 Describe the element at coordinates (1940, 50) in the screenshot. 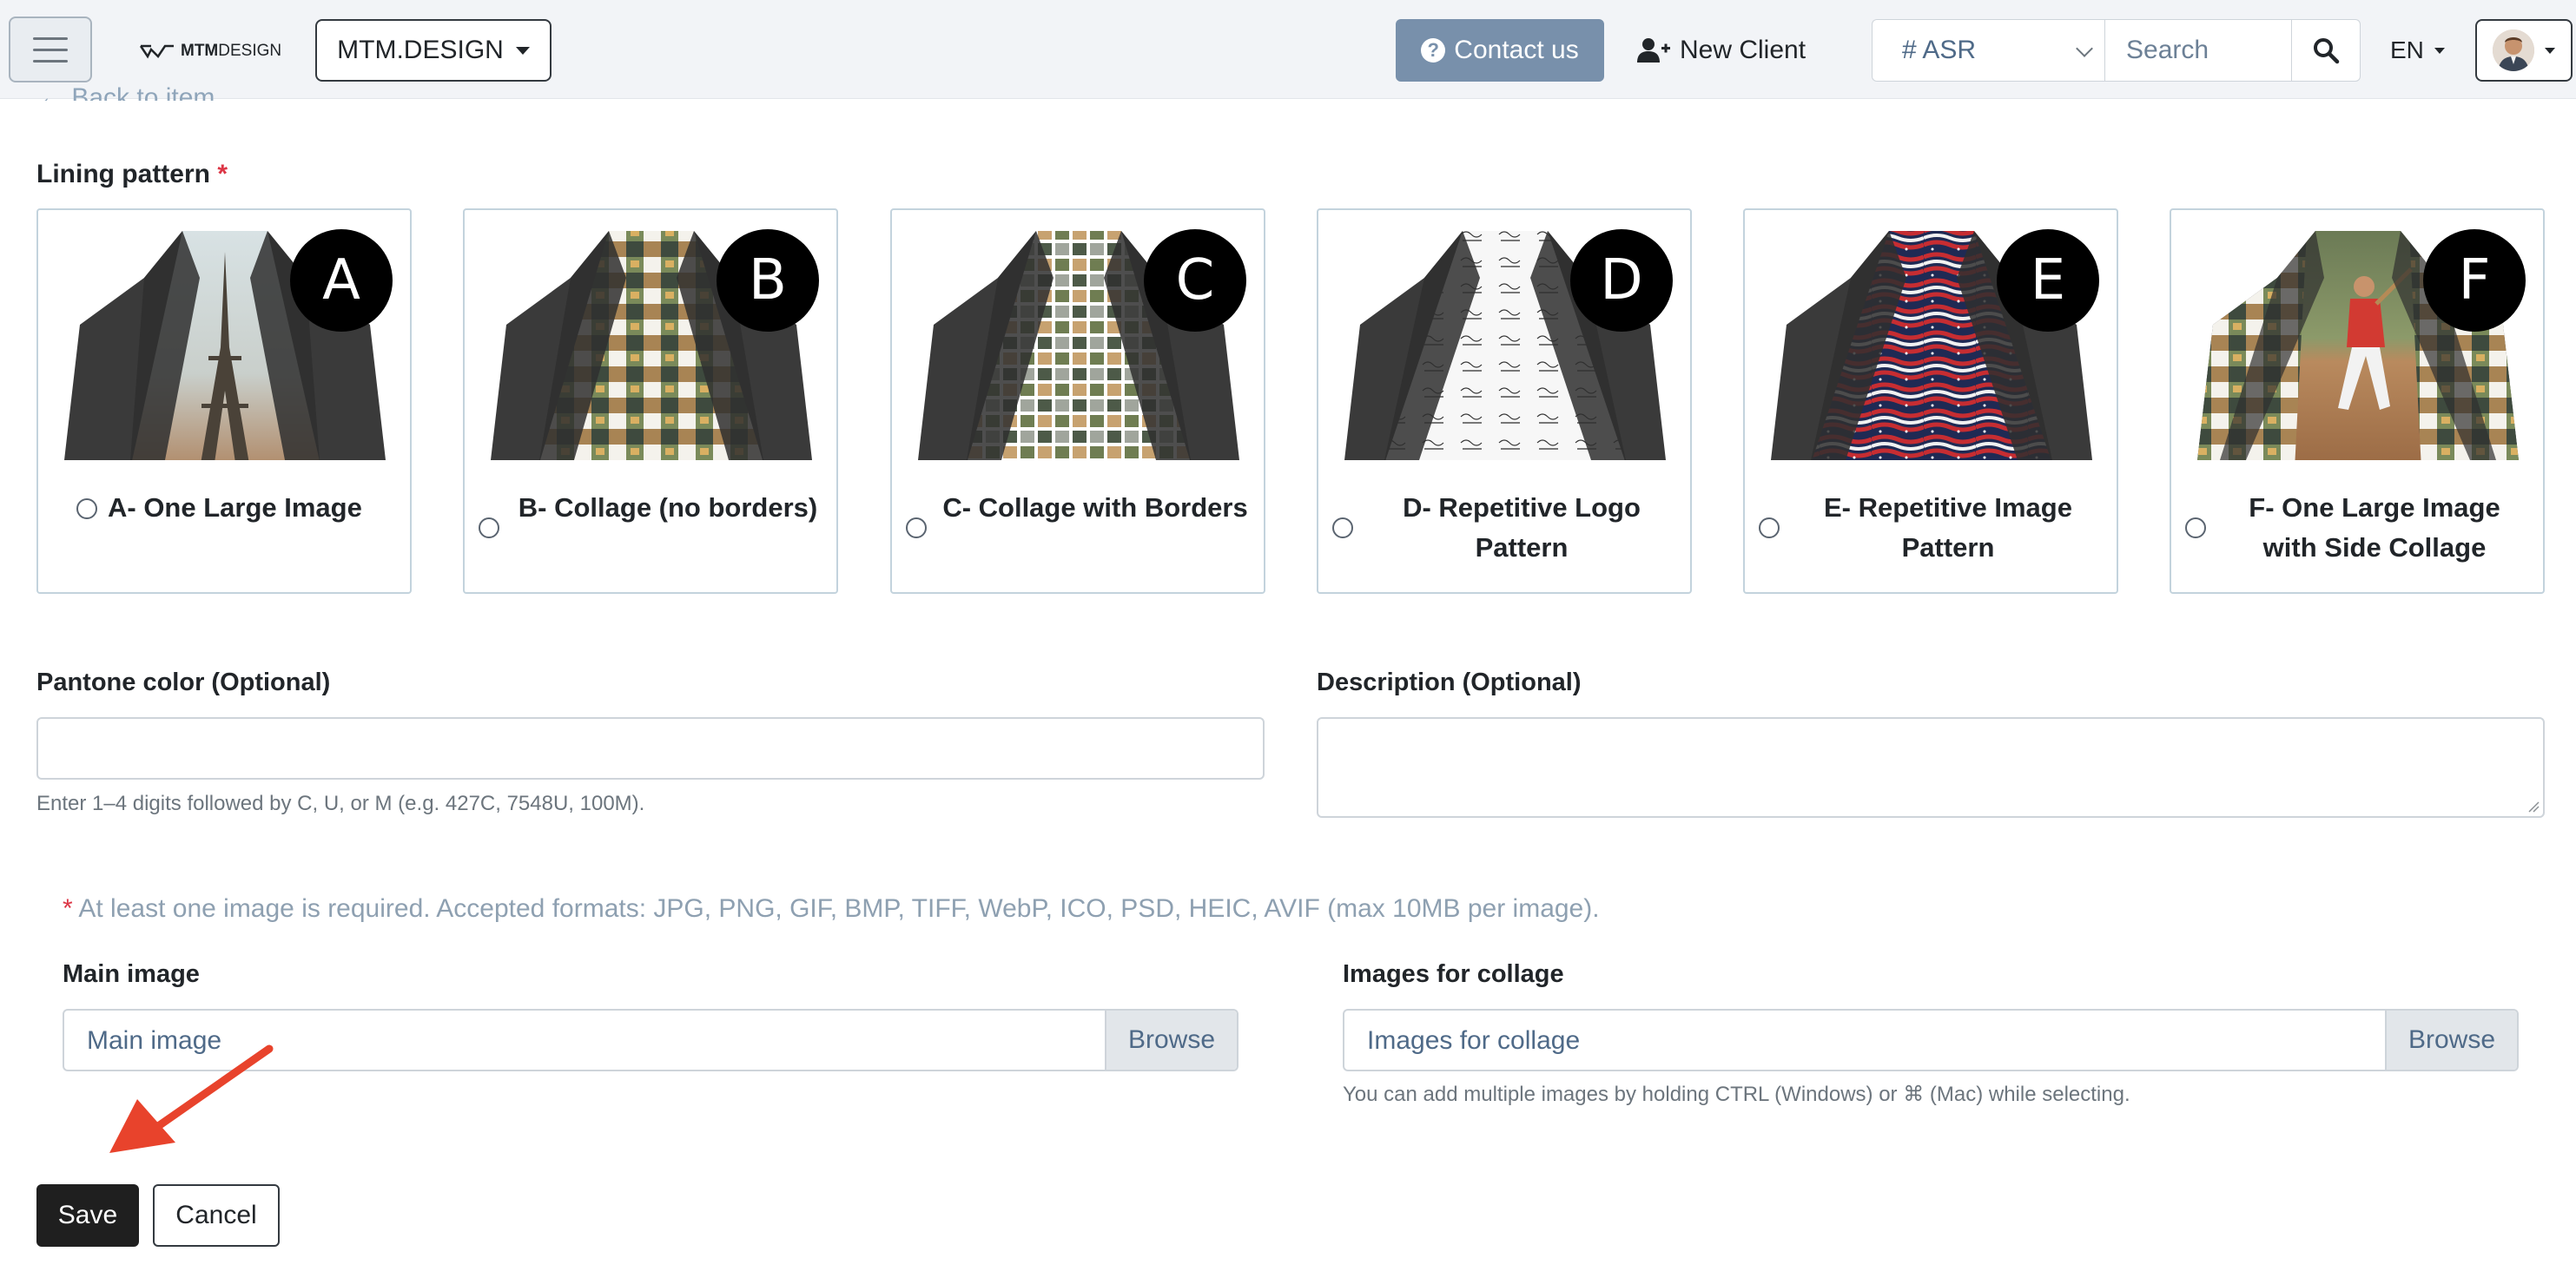

I see `asr-select-value: # ASR` at that location.